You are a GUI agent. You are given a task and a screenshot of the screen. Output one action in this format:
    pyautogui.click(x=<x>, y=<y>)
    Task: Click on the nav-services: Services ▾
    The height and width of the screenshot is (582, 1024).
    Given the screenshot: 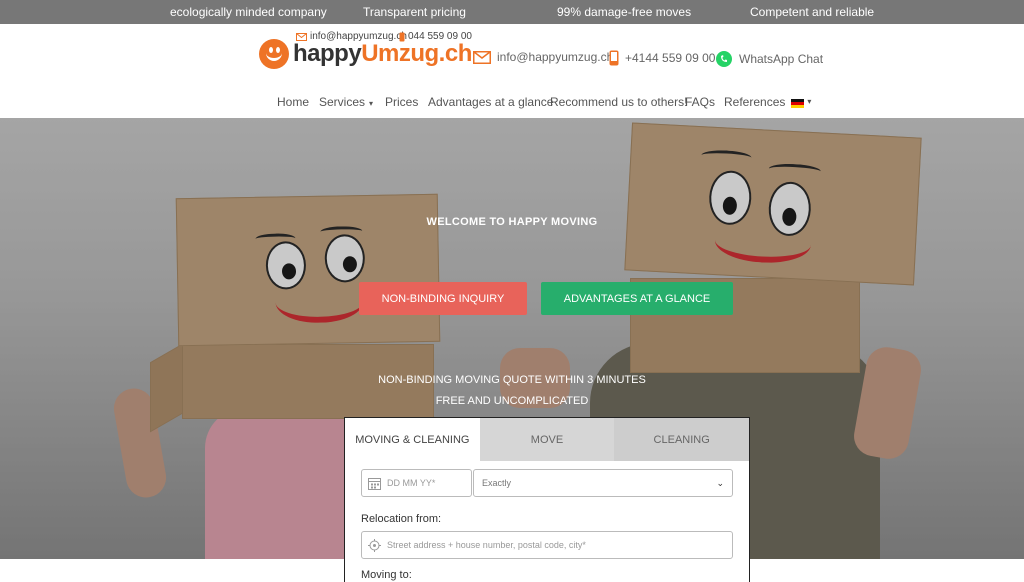 What is the action you would take?
    pyautogui.click(x=346, y=102)
    